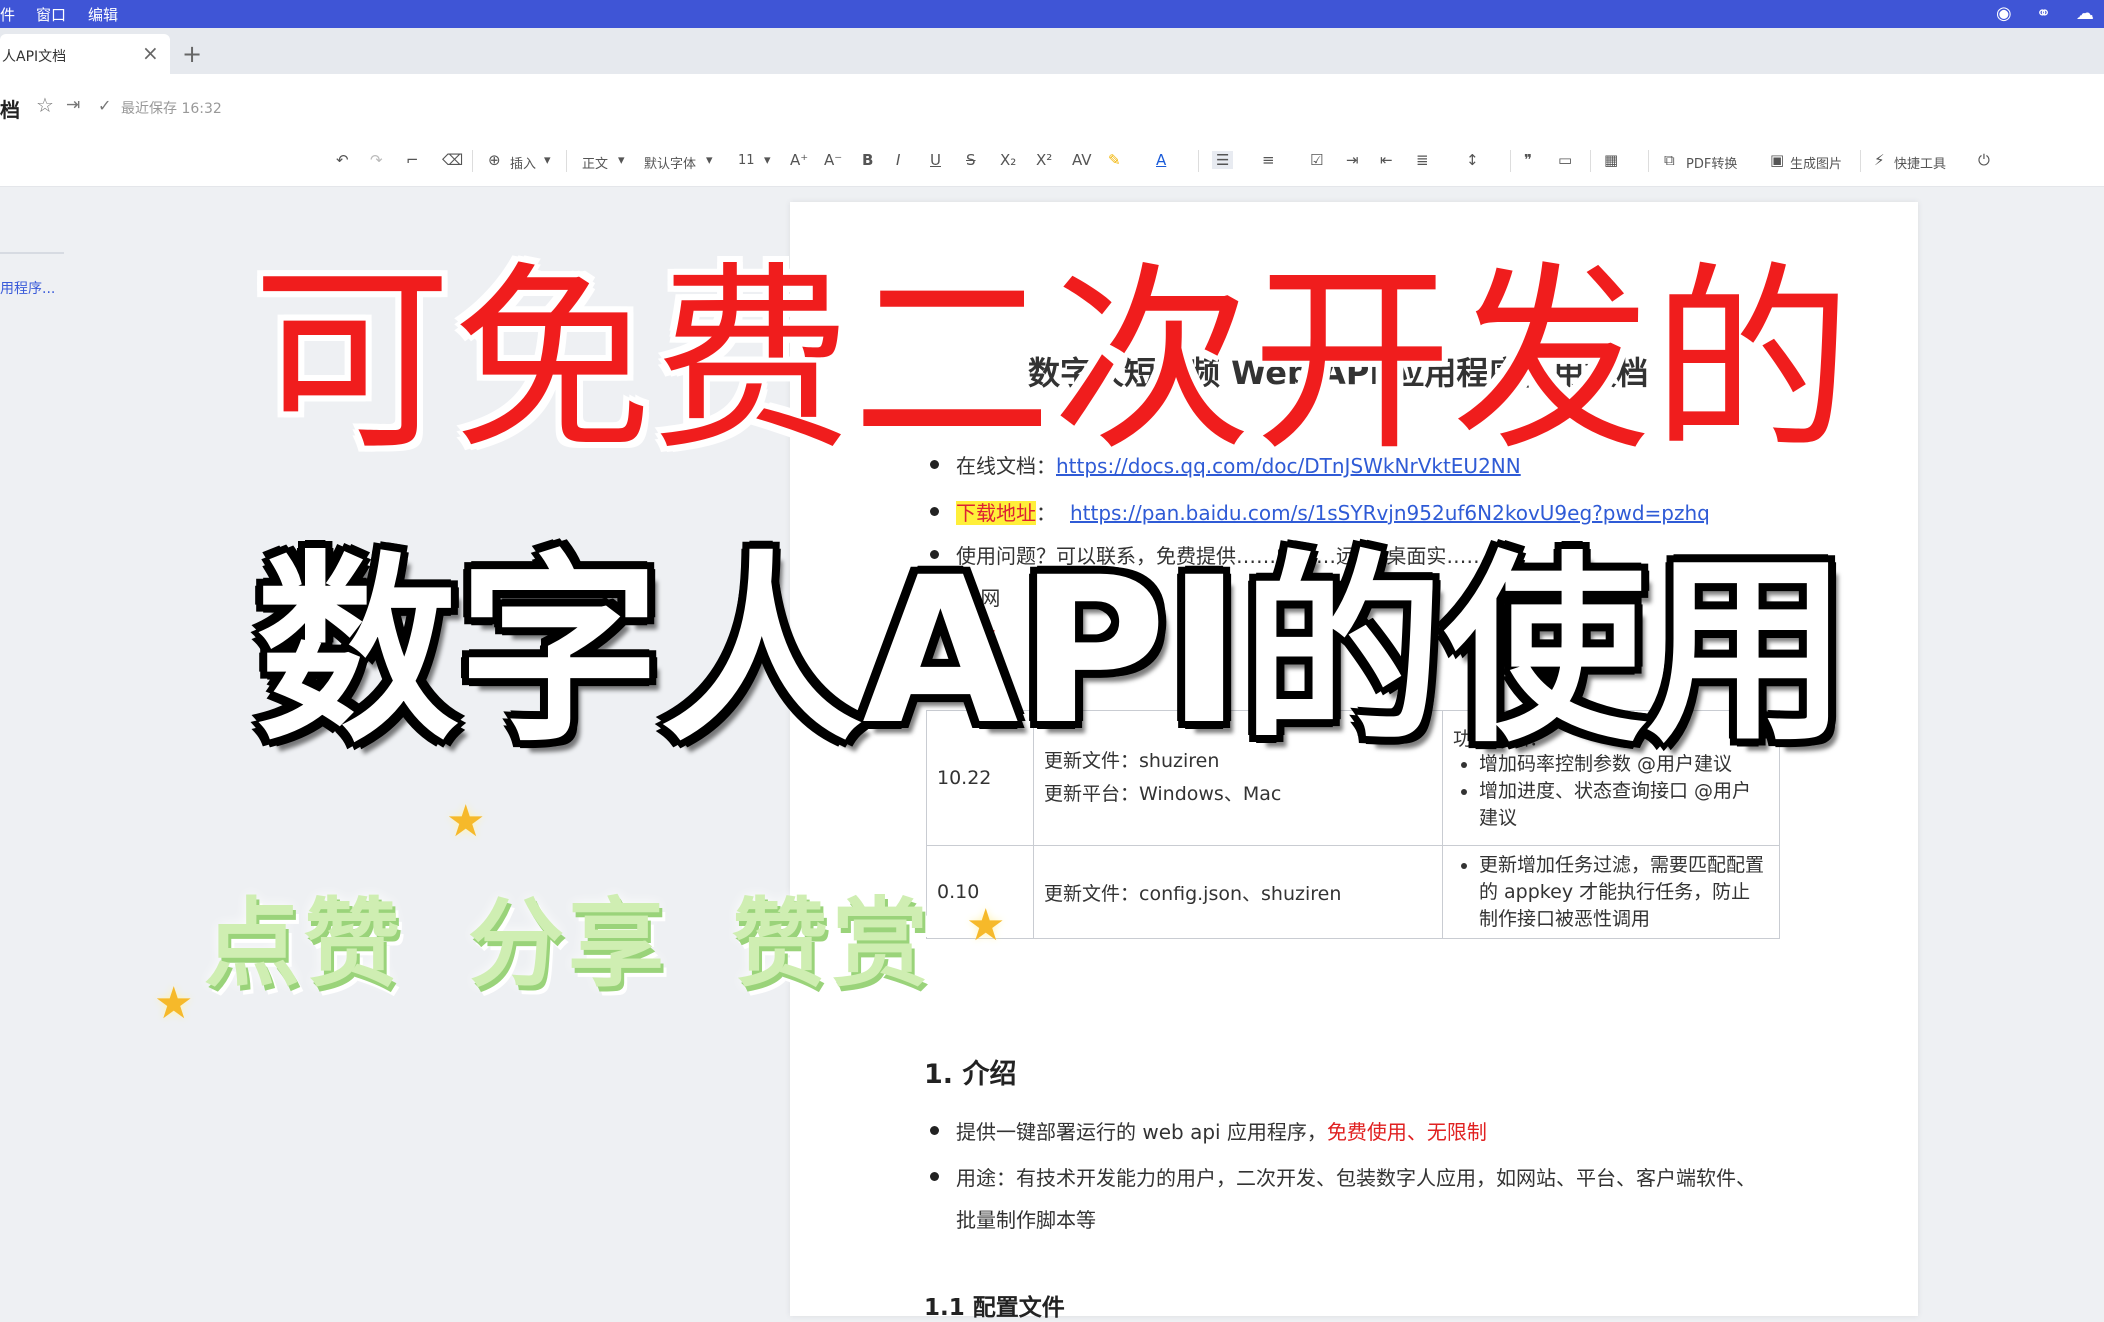 The height and width of the screenshot is (1322, 2104). Describe the element at coordinates (10, 108) in the screenshot. I see `document-name: 档` at that location.